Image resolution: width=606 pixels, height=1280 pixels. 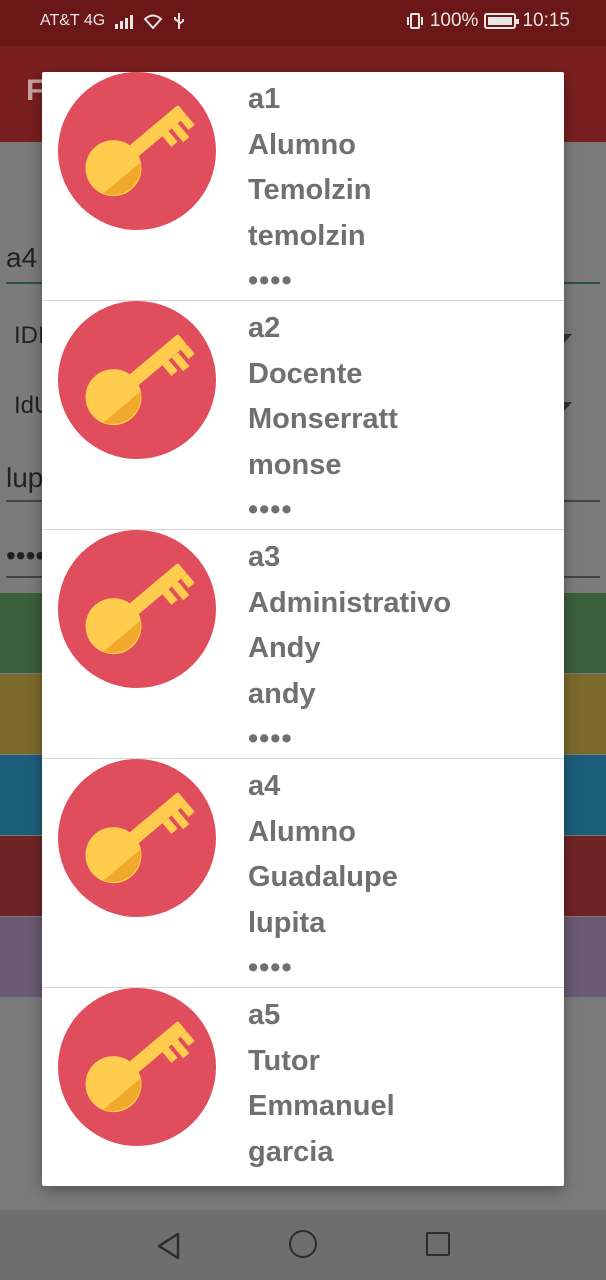 I want to click on home-icon, so click(x=303, y=1244).